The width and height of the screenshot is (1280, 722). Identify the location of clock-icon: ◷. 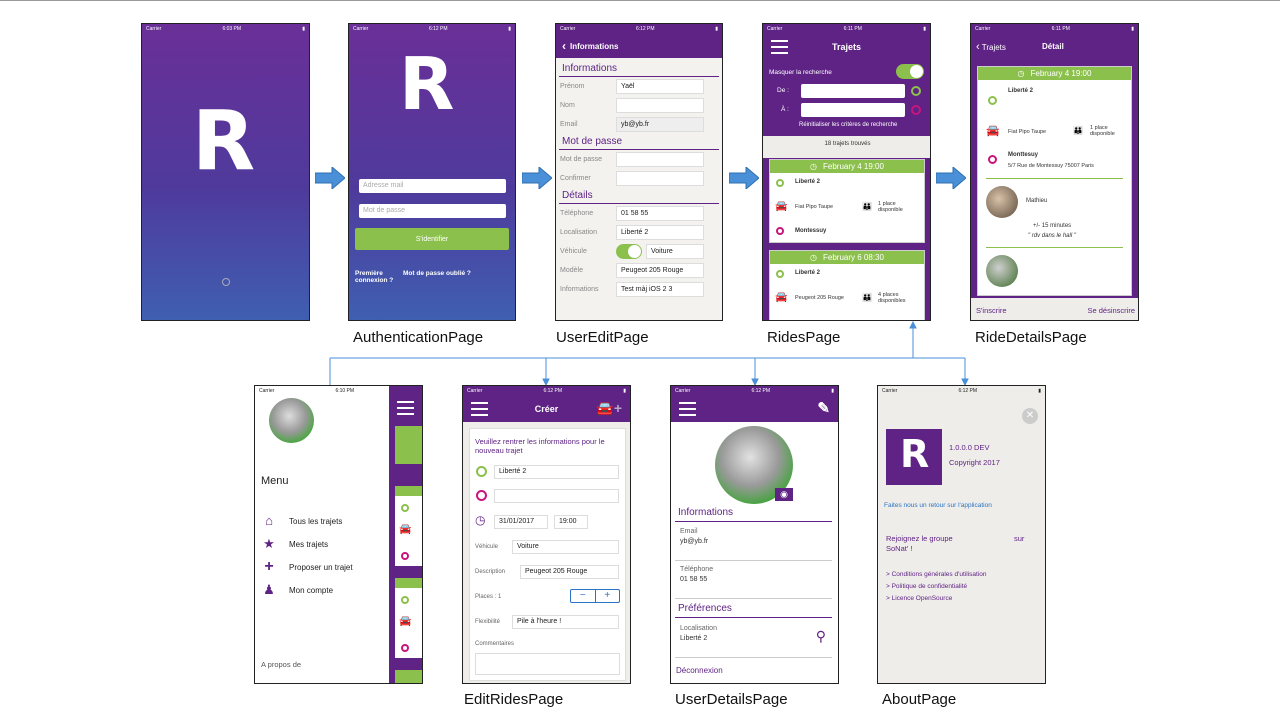
(480, 520).